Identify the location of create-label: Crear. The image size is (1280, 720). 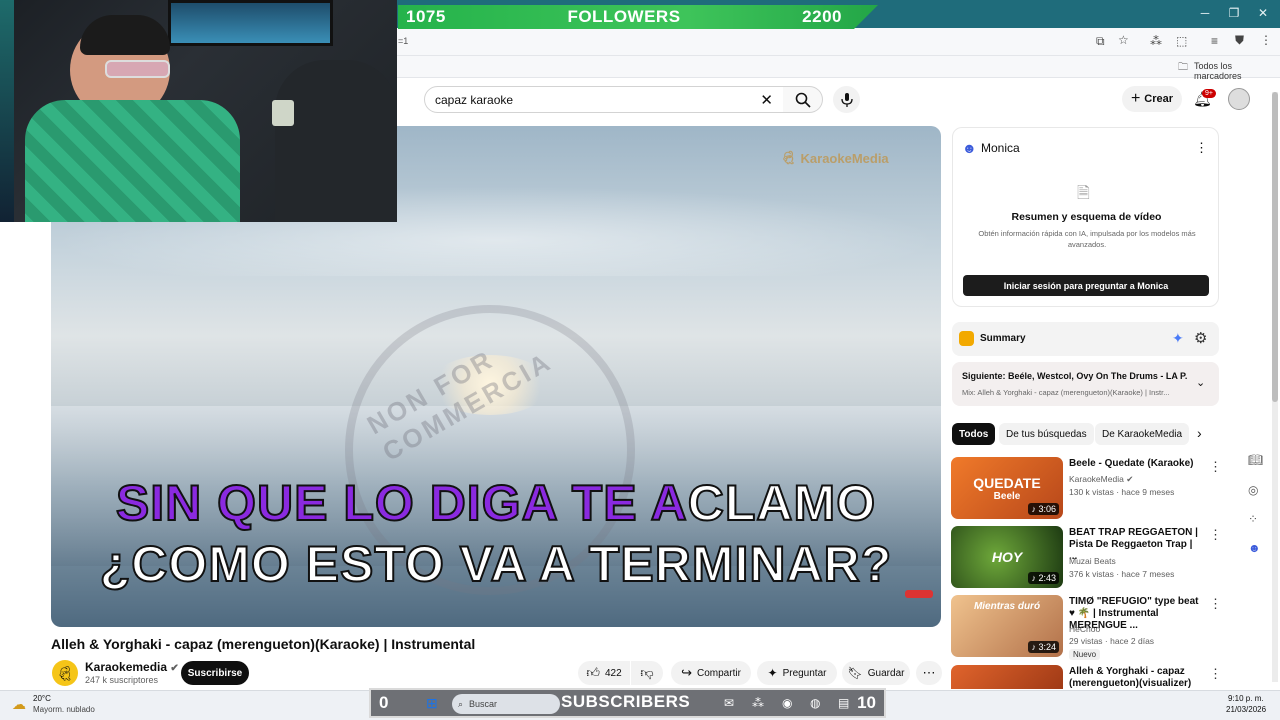
(1159, 99).